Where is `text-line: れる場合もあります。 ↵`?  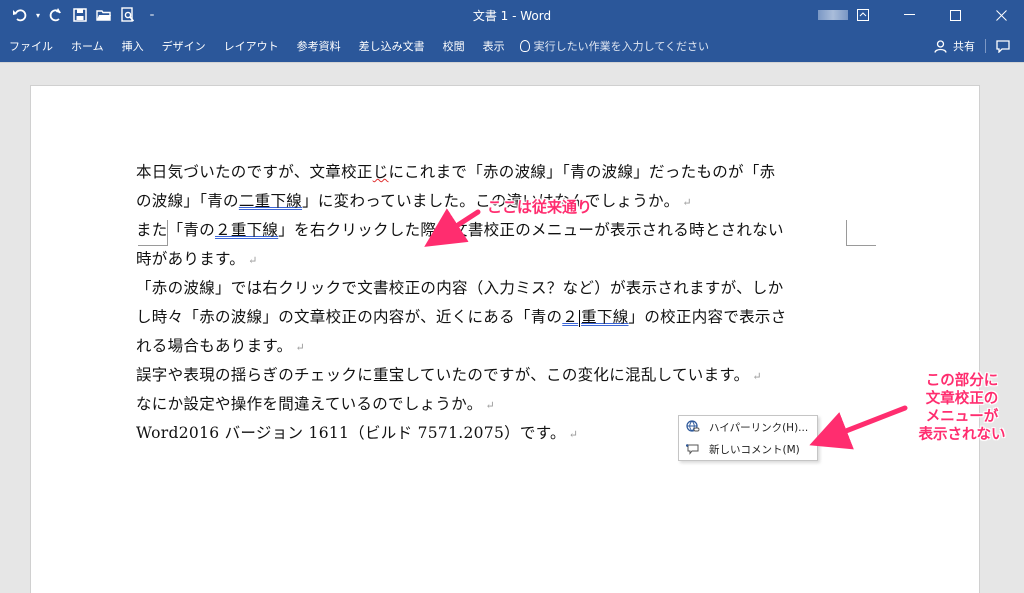
text-line: れる場合もあります。 ↵ is located at coordinates (481, 346).